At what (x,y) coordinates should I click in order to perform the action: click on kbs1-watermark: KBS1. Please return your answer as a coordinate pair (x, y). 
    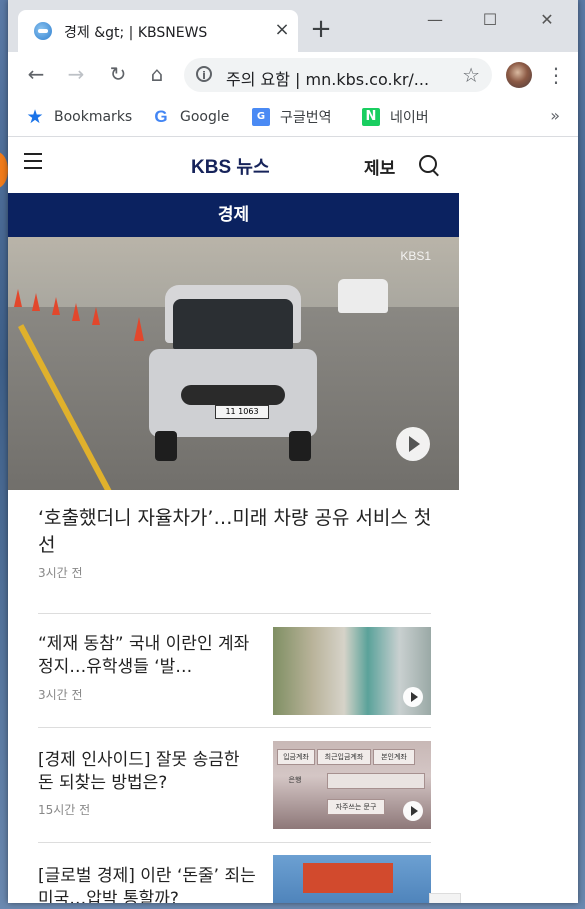
    Looking at the image, I should click on (415, 256).